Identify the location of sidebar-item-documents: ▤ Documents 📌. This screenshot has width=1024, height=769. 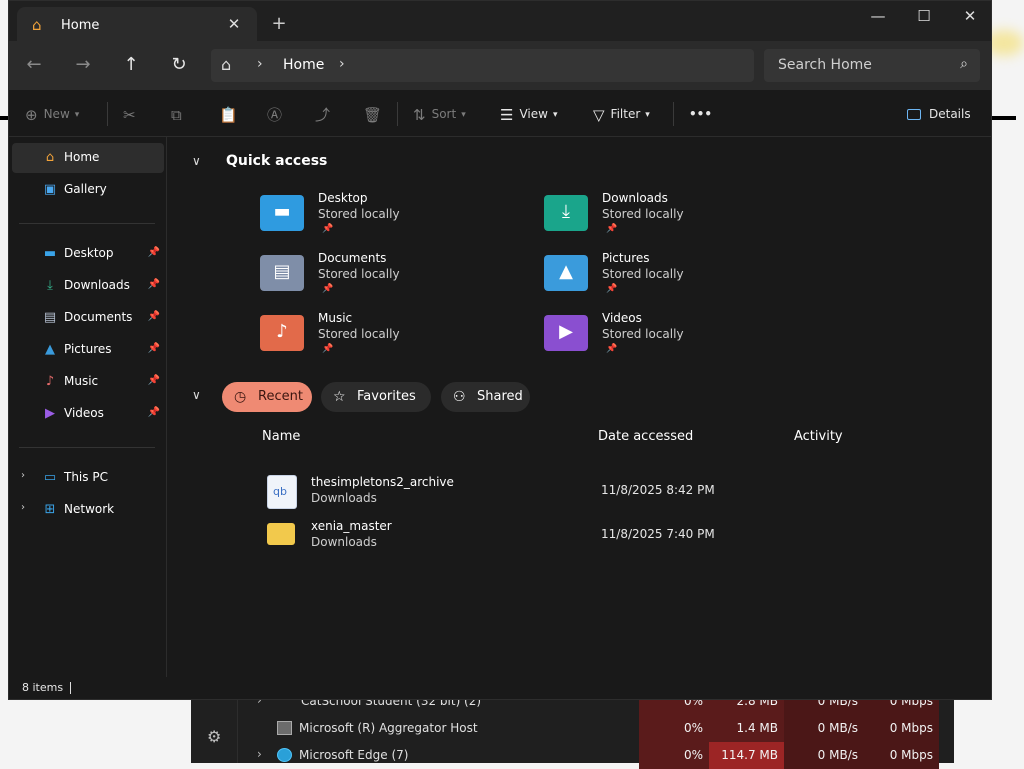
(88, 318).